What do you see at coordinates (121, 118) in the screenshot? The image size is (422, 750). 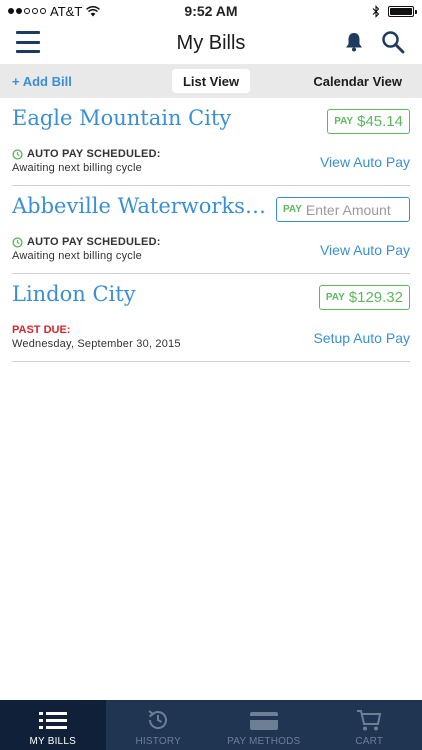 I see `bill-name: Eagle Mountain City` at bounding box center [121, 118].